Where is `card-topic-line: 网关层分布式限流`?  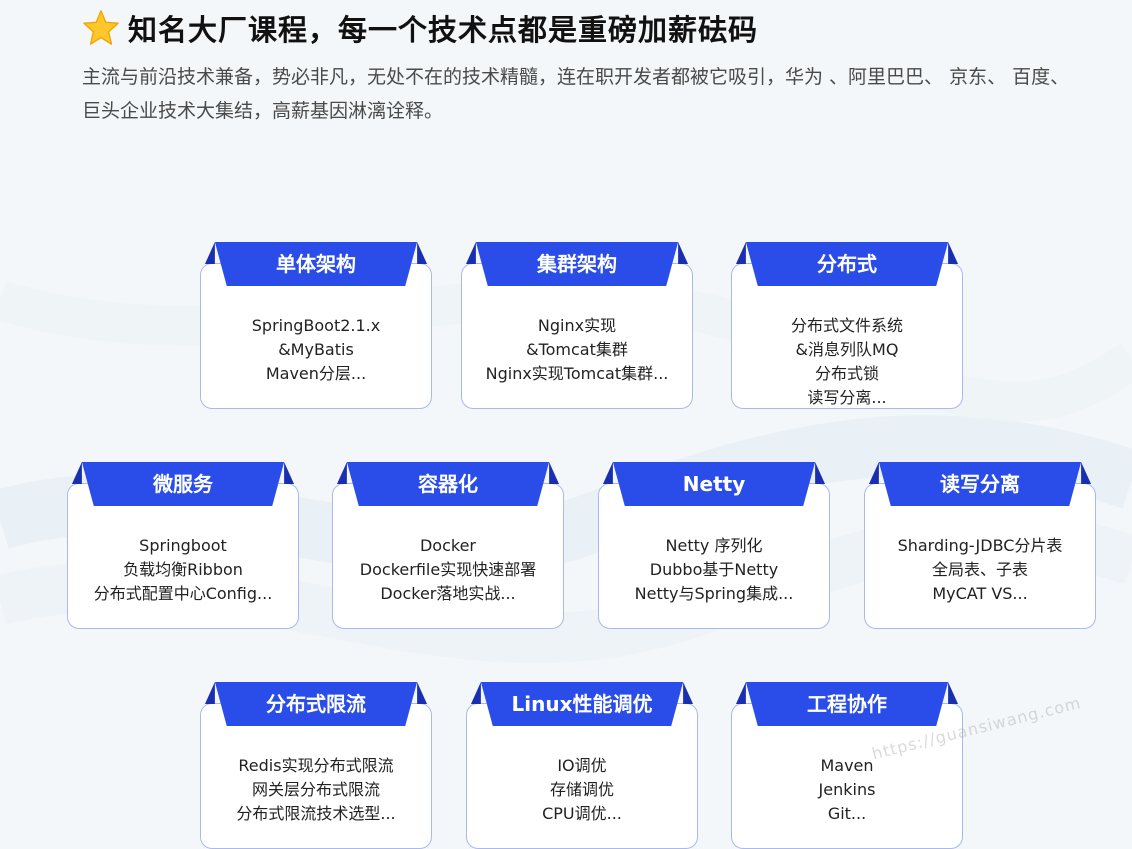 card-topic-line: 网关层分布式限流 is located at coordinates (315, 789).